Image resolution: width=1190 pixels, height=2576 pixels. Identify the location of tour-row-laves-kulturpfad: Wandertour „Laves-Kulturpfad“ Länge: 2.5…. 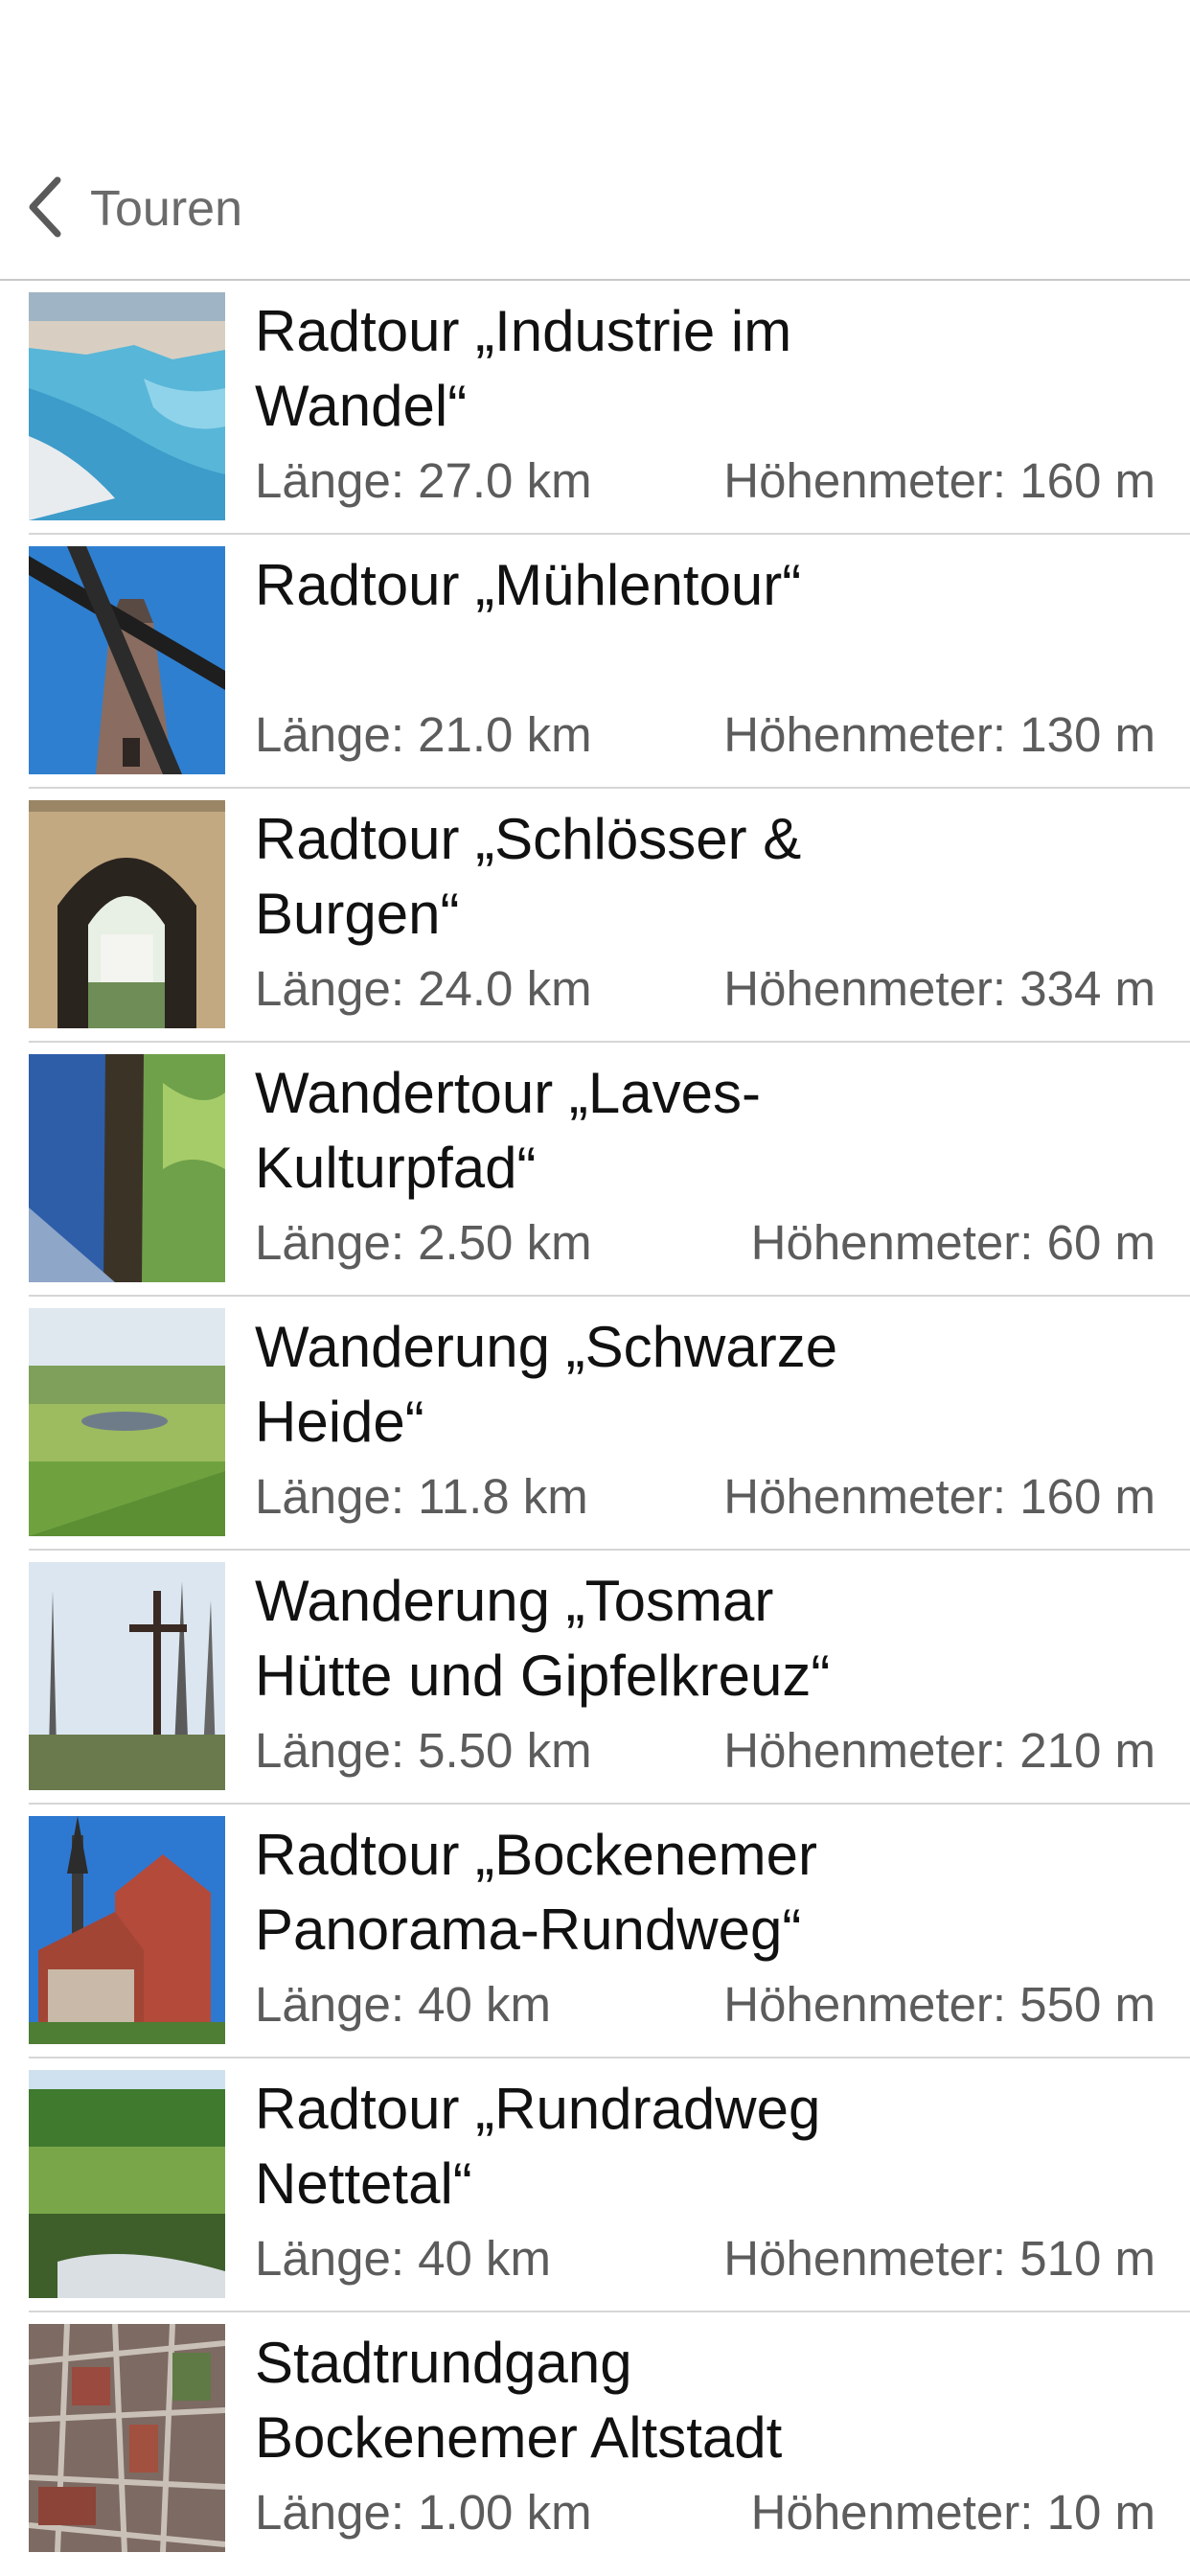
(595, 1170).